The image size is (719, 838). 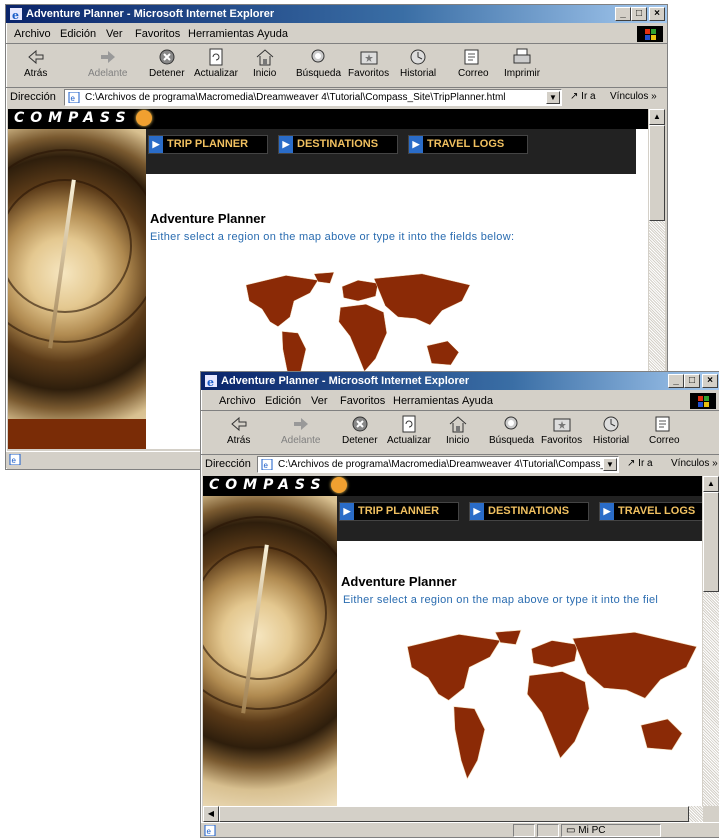 What do you see at coordinates (418, 57) in the screenshot?
I see `history-icon` at bounding box center [418, 57].